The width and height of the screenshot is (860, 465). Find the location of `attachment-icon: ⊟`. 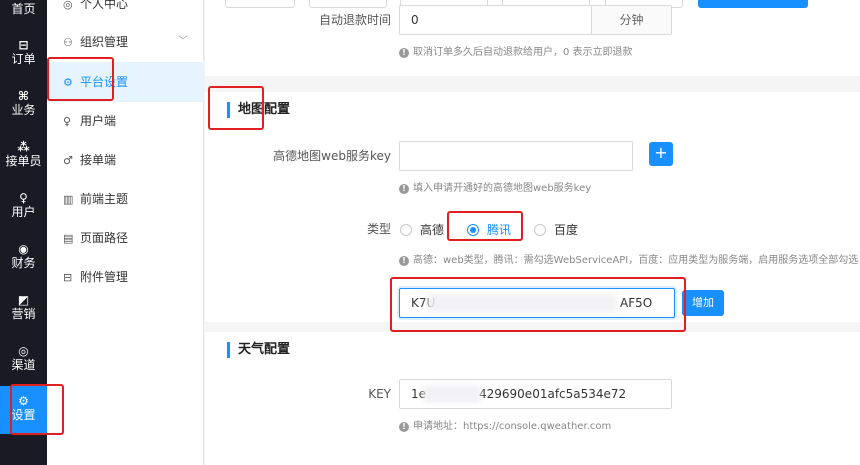

attachment-icon: ⊟ is located at coordinates (68, 277).